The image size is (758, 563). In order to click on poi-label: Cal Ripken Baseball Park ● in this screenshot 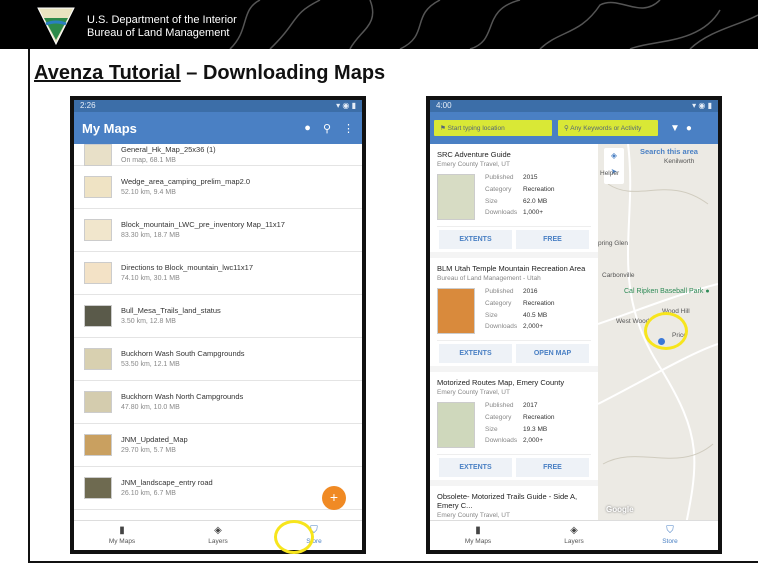, I will do `click(667, 291)`.